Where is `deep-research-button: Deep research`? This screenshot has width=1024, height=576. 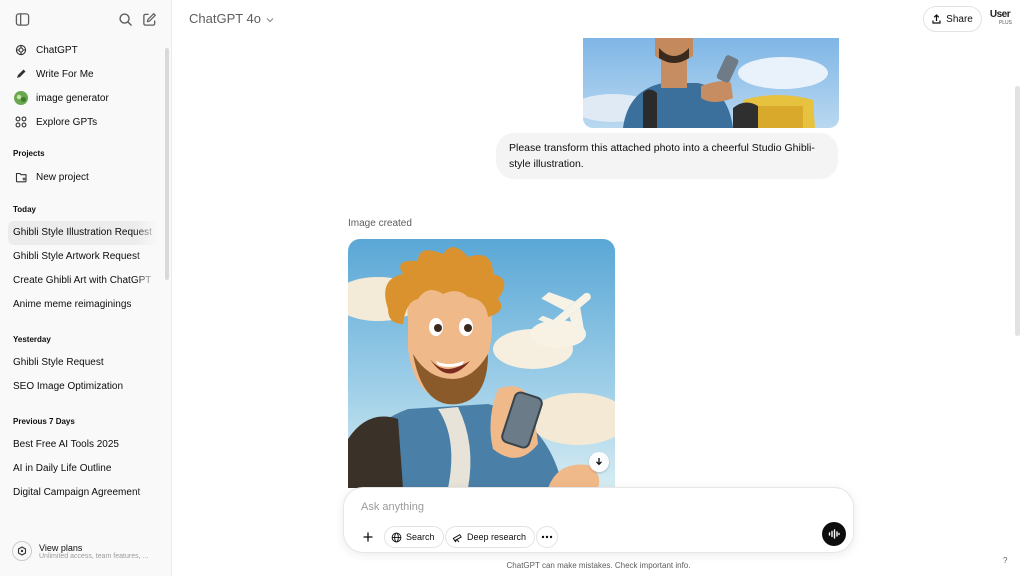 deep-research-button: Deep research is located at coordinates (490, 537).